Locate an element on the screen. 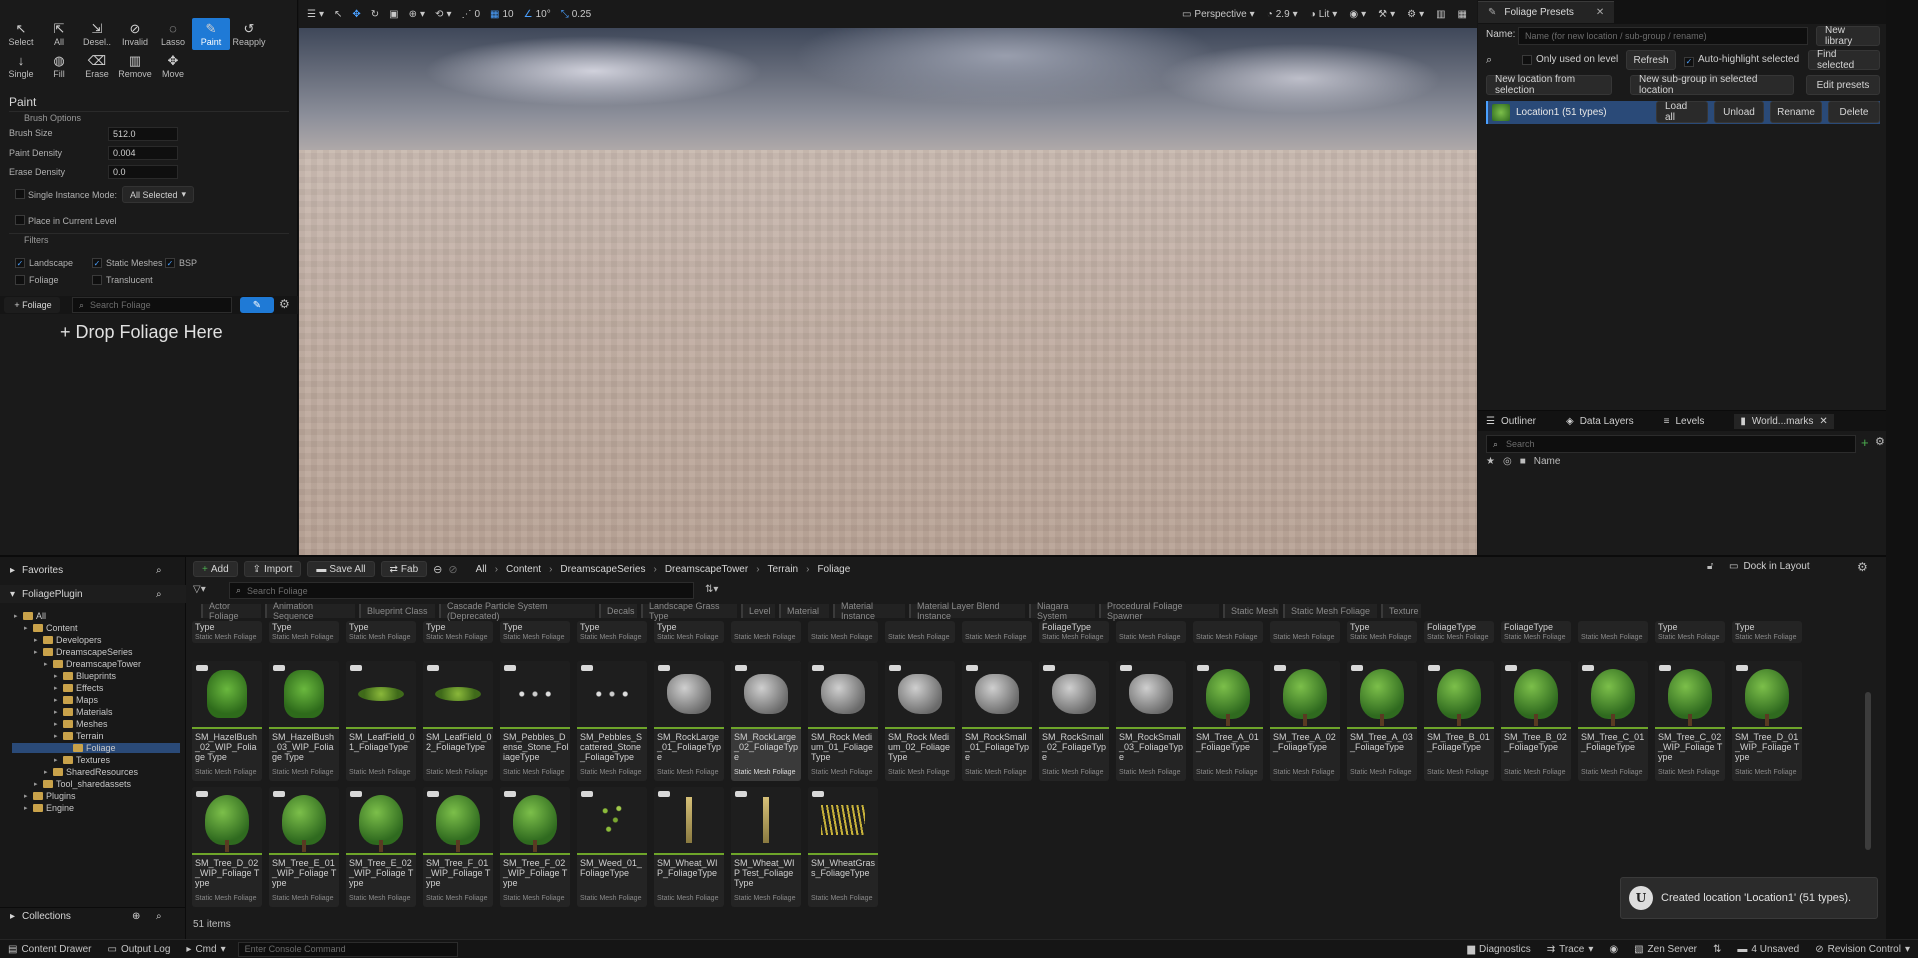 The height and width of the screenshot is (958, 1918). split-view-button: ▥ is located at coordinates (1440, 14).